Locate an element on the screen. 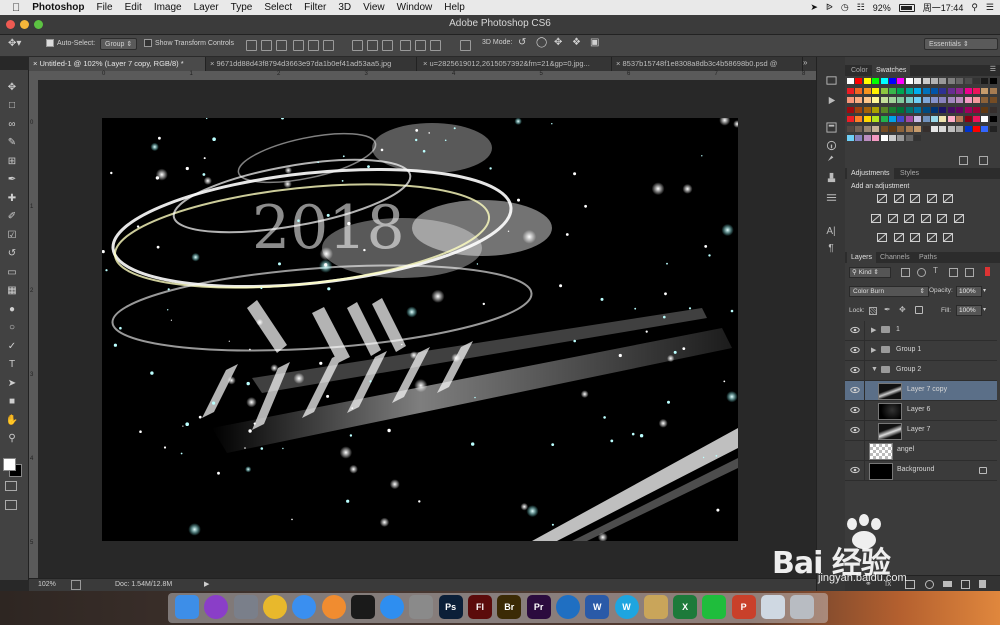 The image size is (1000, 625). color-balance-adjustment-icon is located at coordinates (892, 218).